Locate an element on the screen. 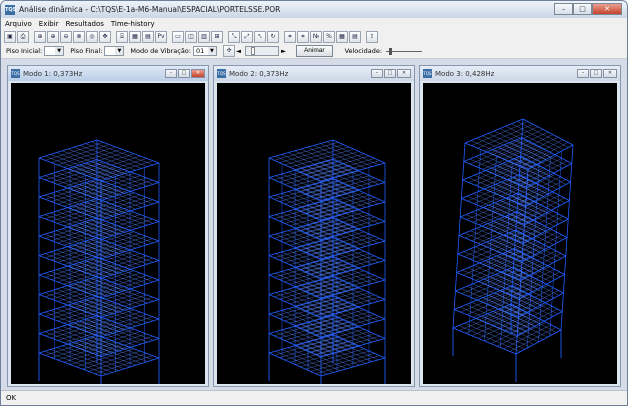 This screenshot has height=406, width=628. zoom-in-icon: ⊕ is located at coordinates (53, 36).